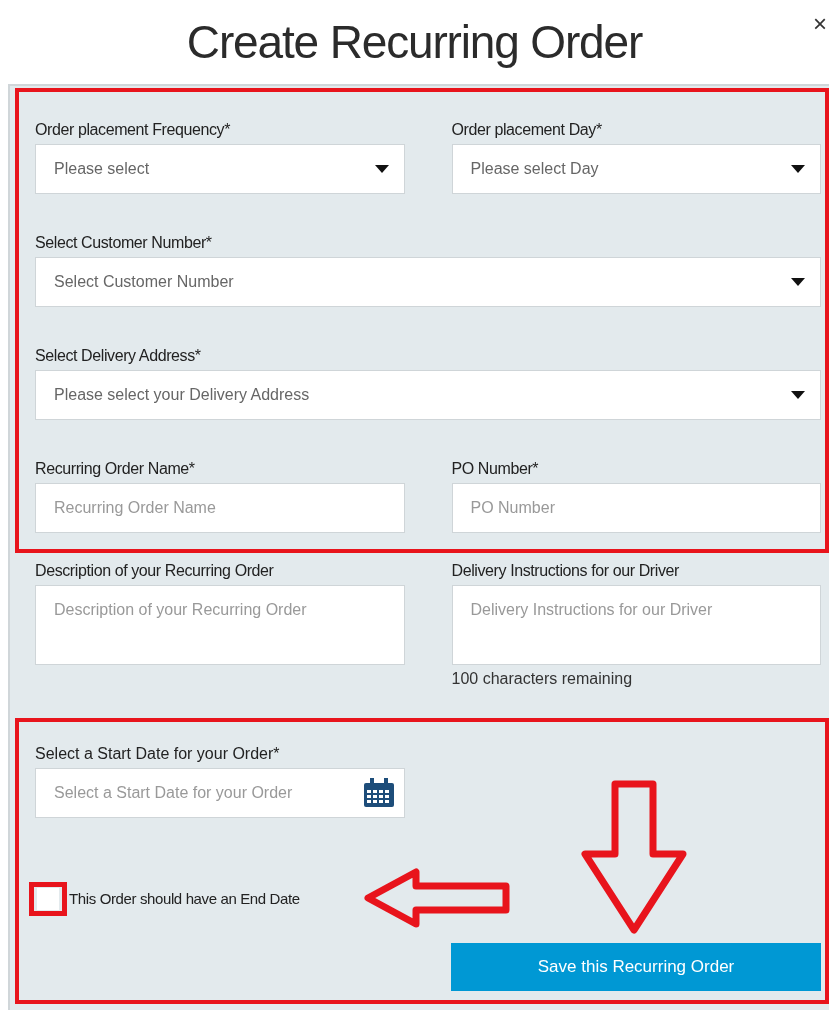 This screenshot has height=1010, width=829. What do you see at coordinates (379, 793) in the screenshot?
I see `calendar-icon` at bounding box center [379, 793].